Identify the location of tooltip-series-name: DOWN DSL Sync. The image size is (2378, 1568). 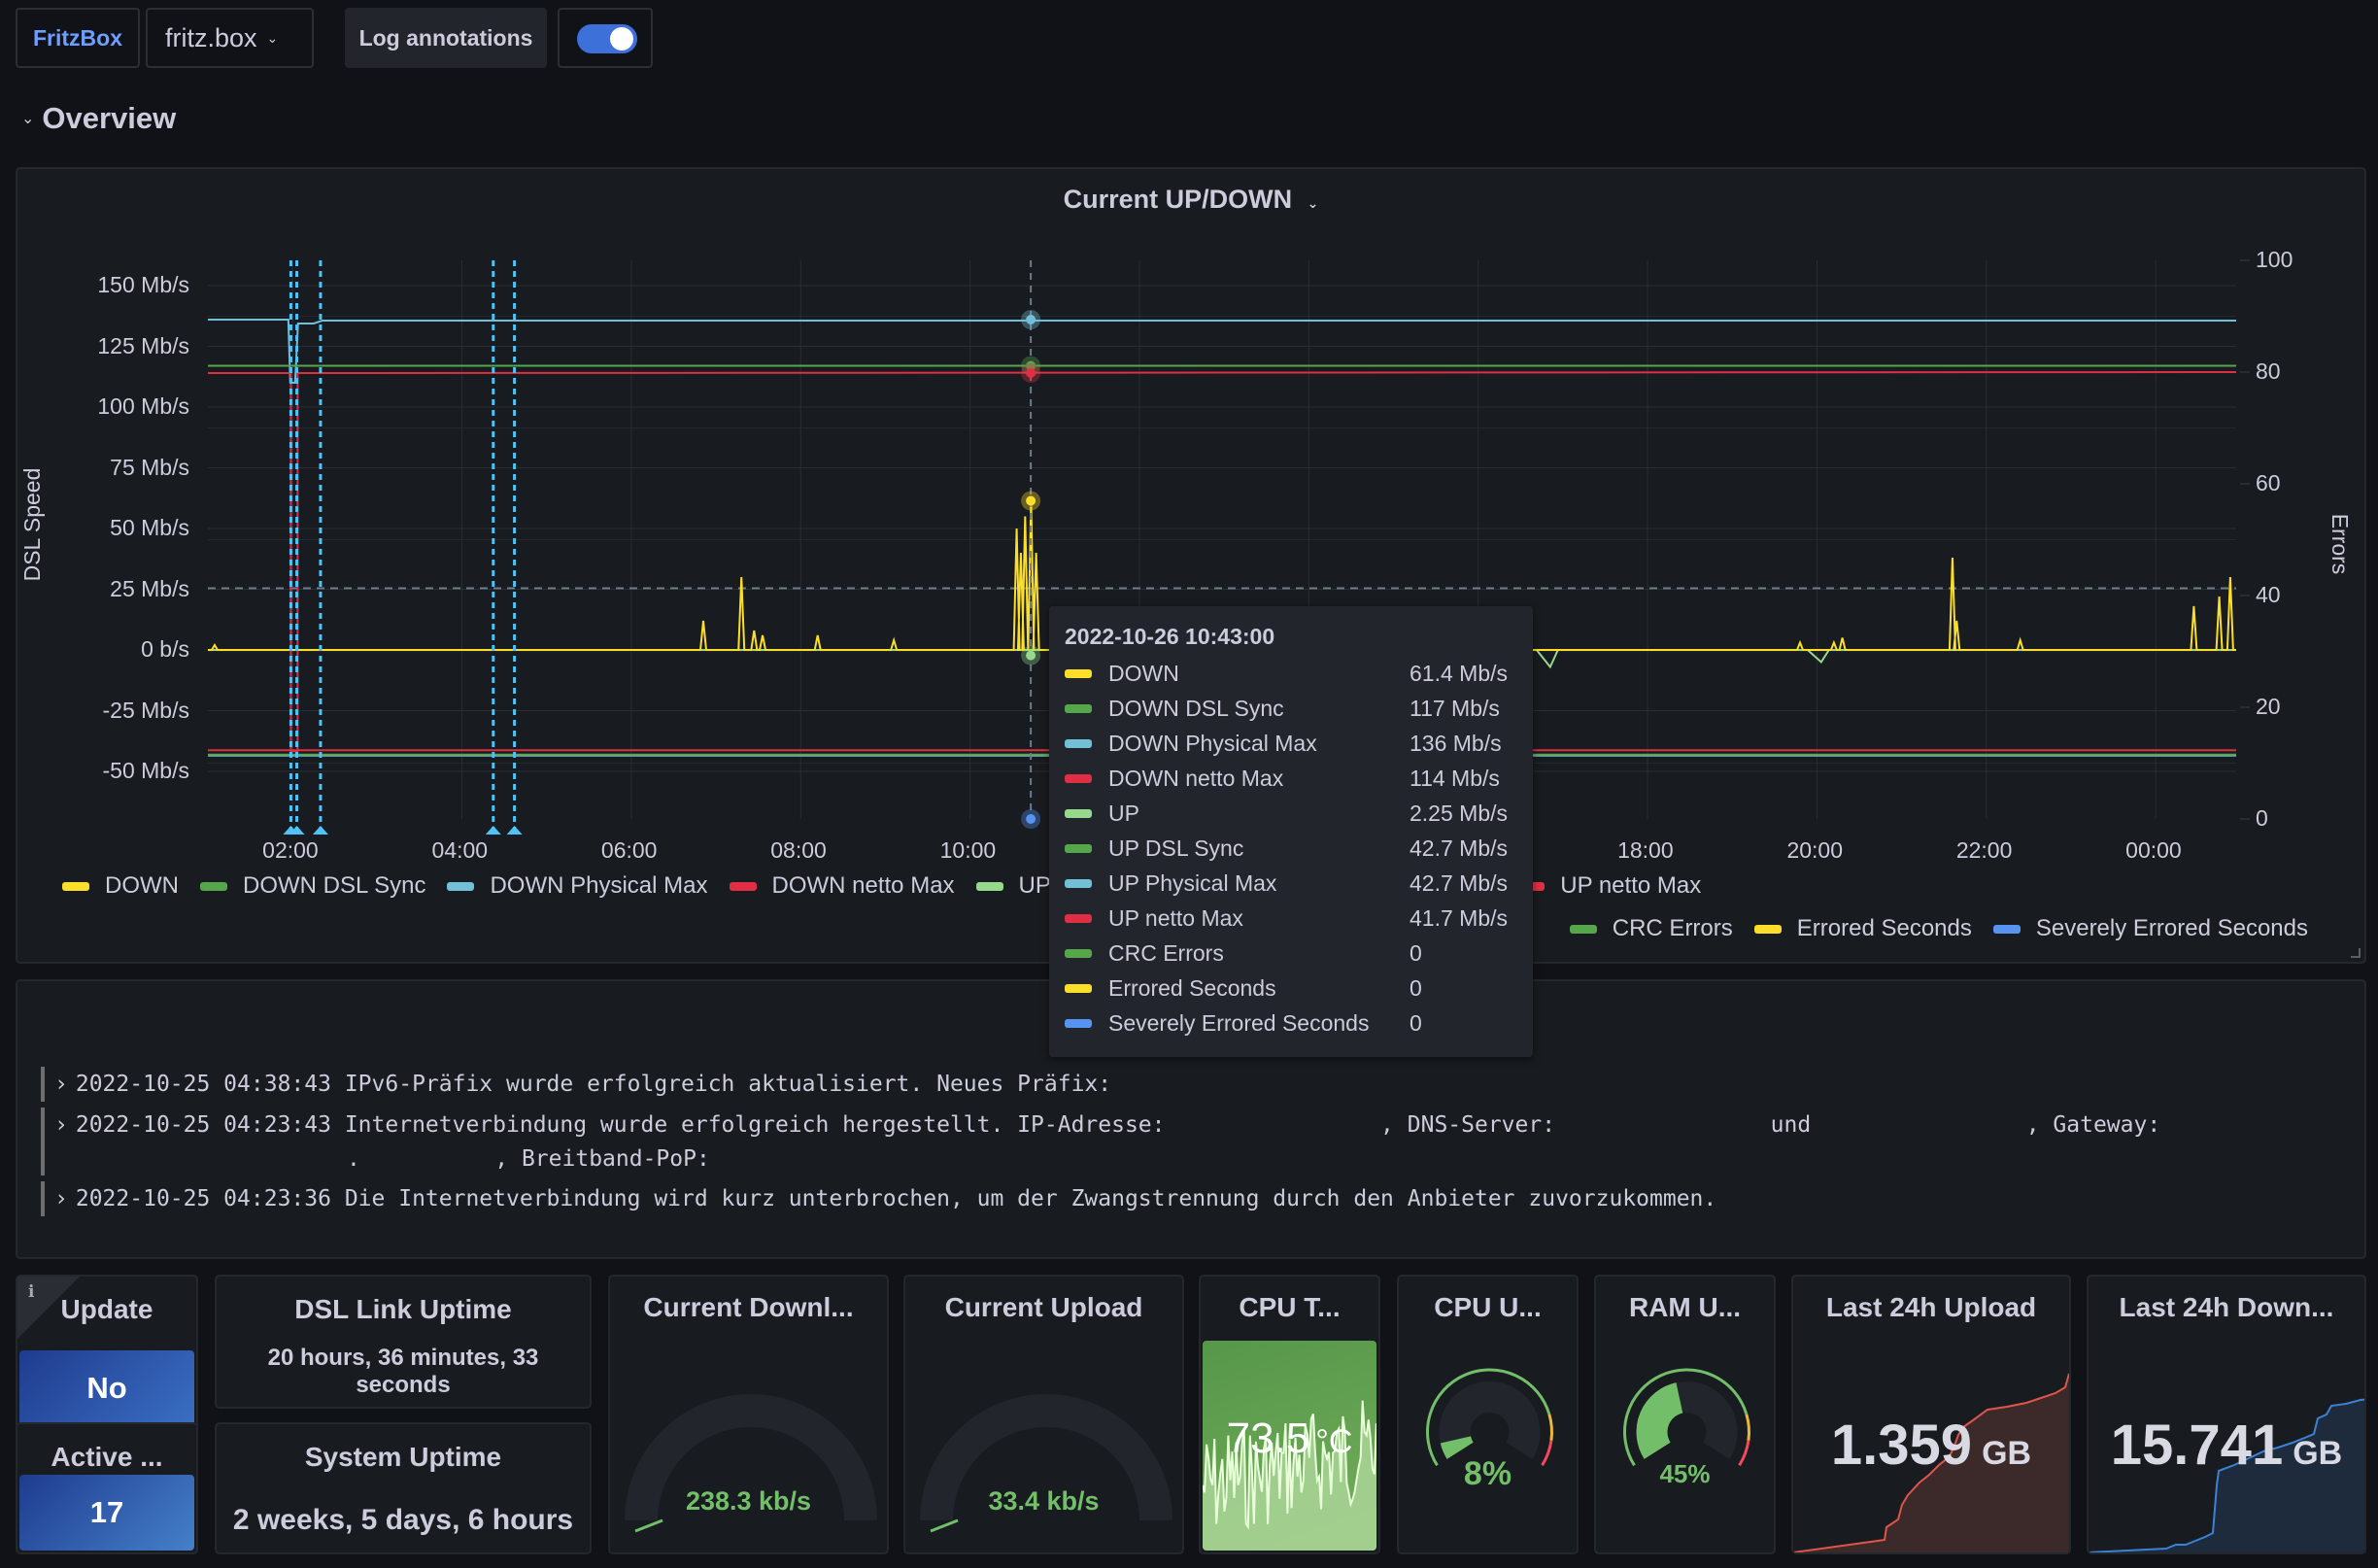
(1196, 708).